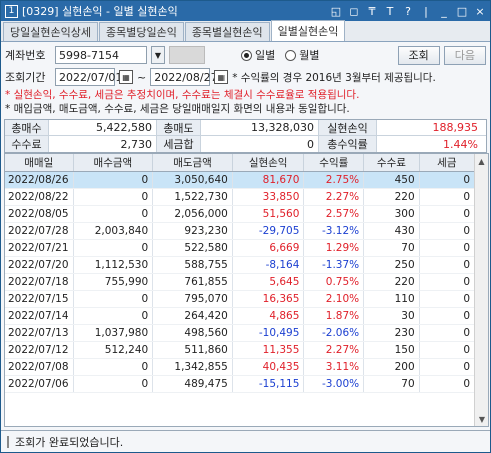  I want to click on period-label: 조회기간, so click(25, 77).